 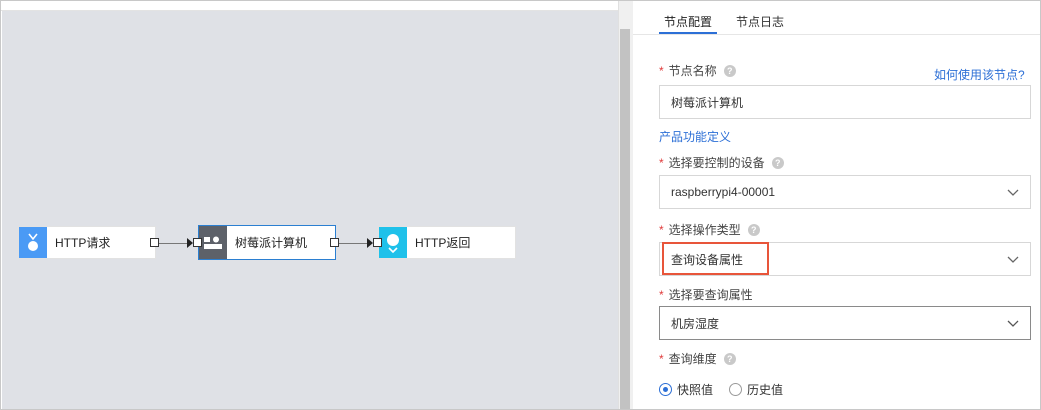 What do you see at coordinates (443, 243) in the screenshot?
I see `node-label: HTTP返回` at bounding box center [443, 243].